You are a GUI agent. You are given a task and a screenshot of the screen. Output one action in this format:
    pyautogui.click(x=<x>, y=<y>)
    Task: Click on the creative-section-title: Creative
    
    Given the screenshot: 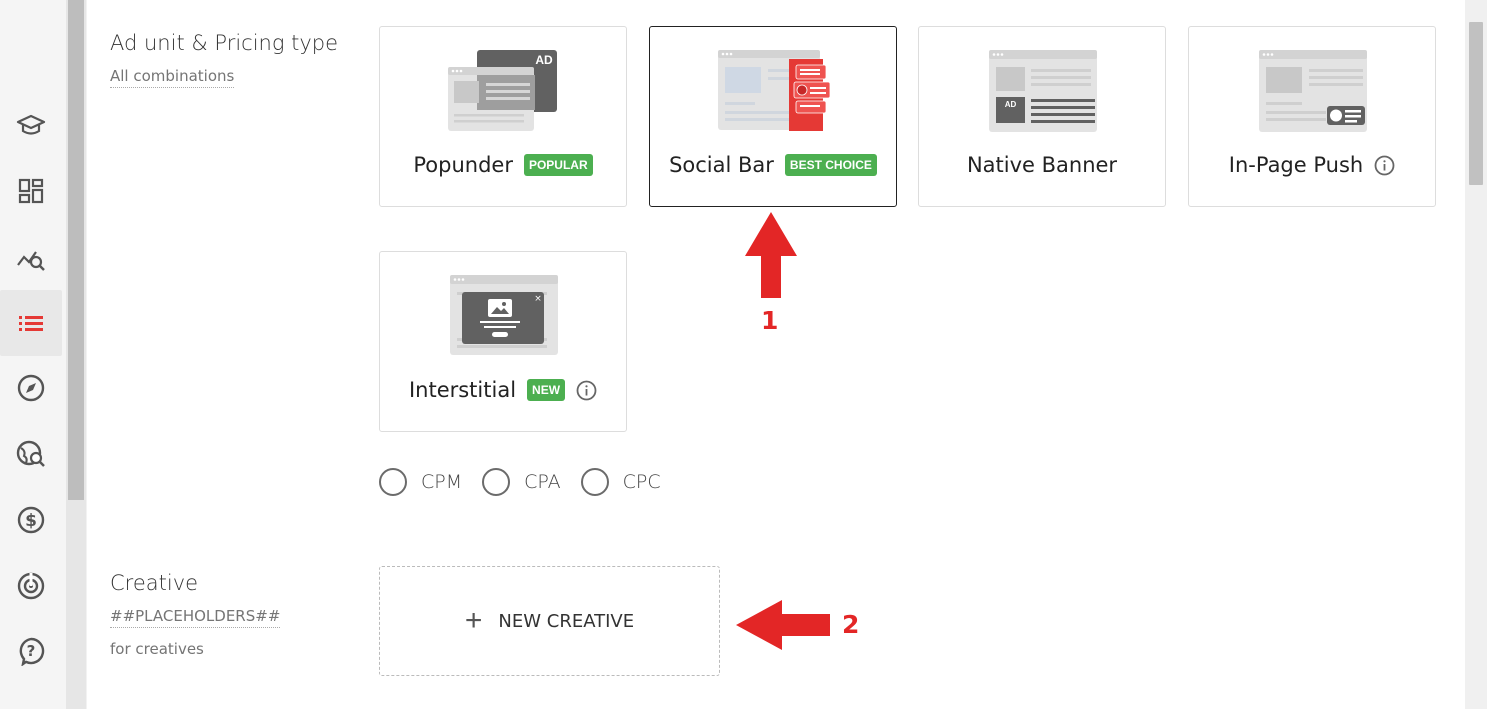 What is the action you would take?
    pyautogui.click(x=154, y=583)
    